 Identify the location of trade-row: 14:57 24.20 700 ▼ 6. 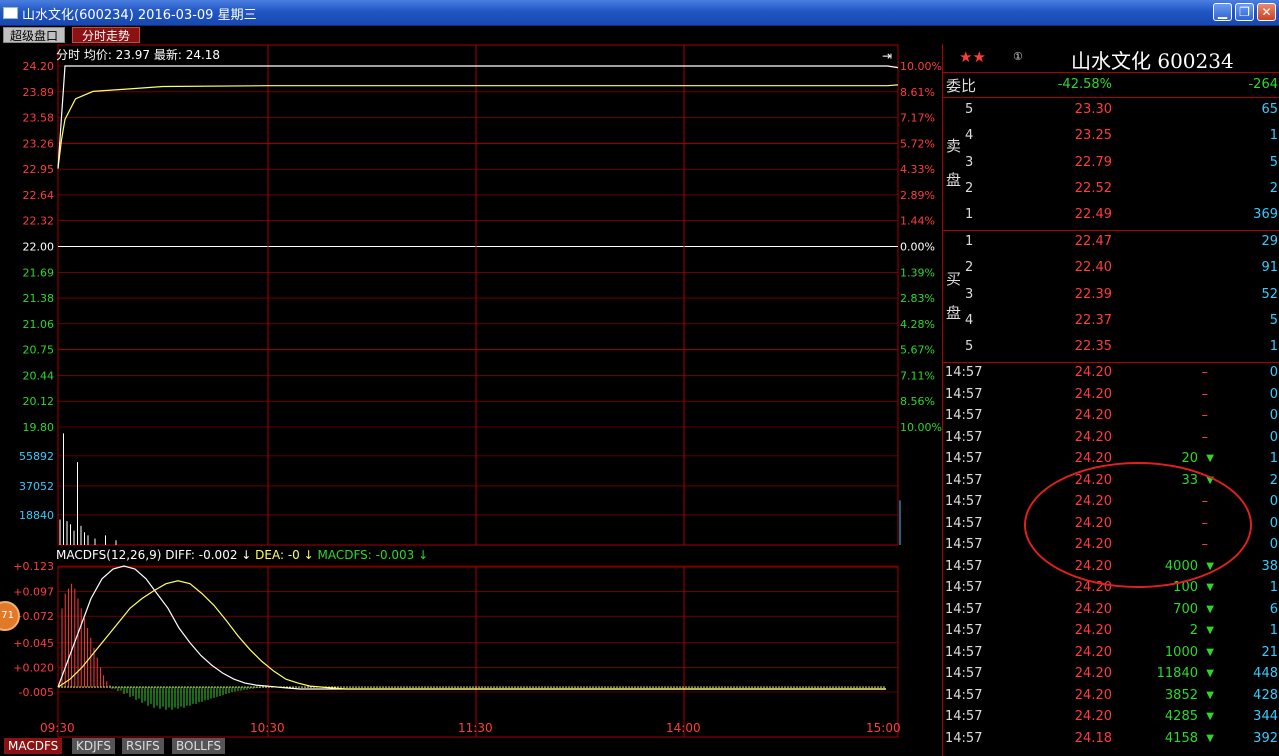
(1111, 612).